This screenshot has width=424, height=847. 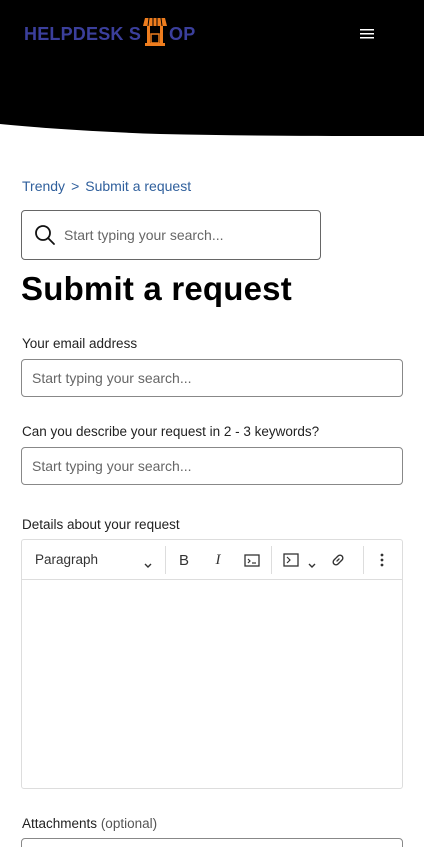 I want to click on attachments-dropzone, so click(x=212, y=842).